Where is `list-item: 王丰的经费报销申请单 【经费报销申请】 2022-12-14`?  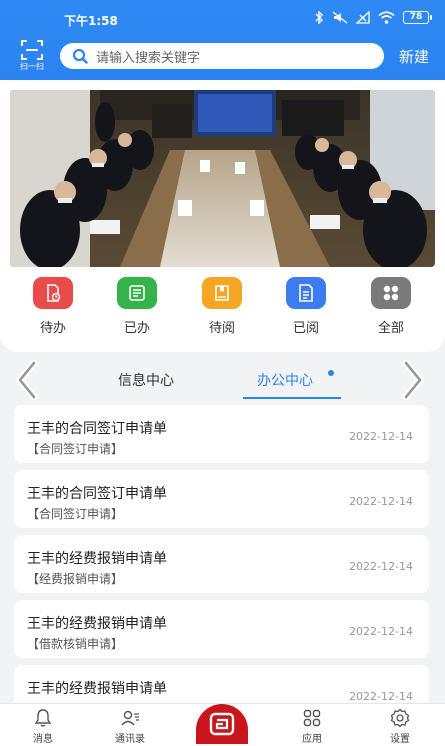
list-item: 王丰的经费报销申请单 【经费报销申请】 2022-12-14 is located at coordinates (221, 564).